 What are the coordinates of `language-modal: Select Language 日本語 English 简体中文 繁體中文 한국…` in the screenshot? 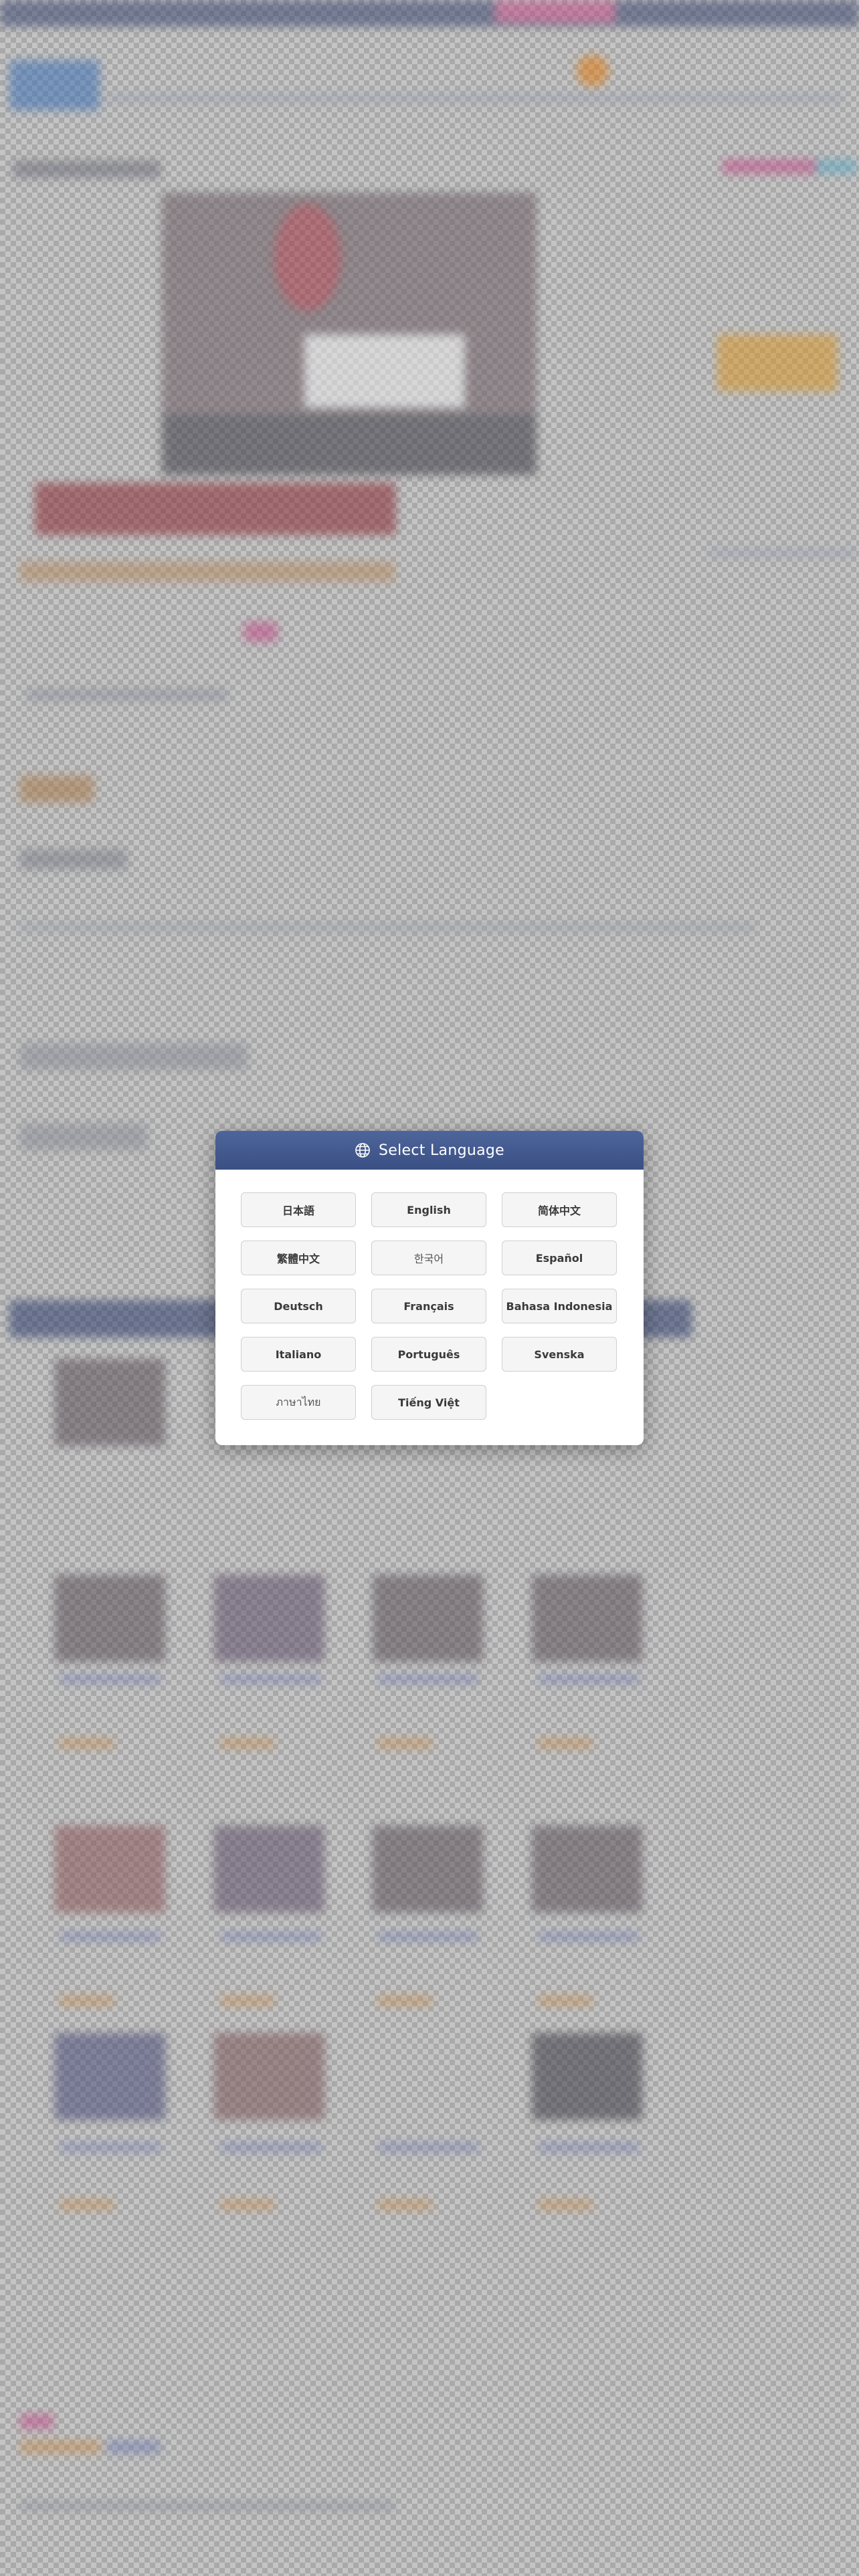 It's located at (429, 1288).